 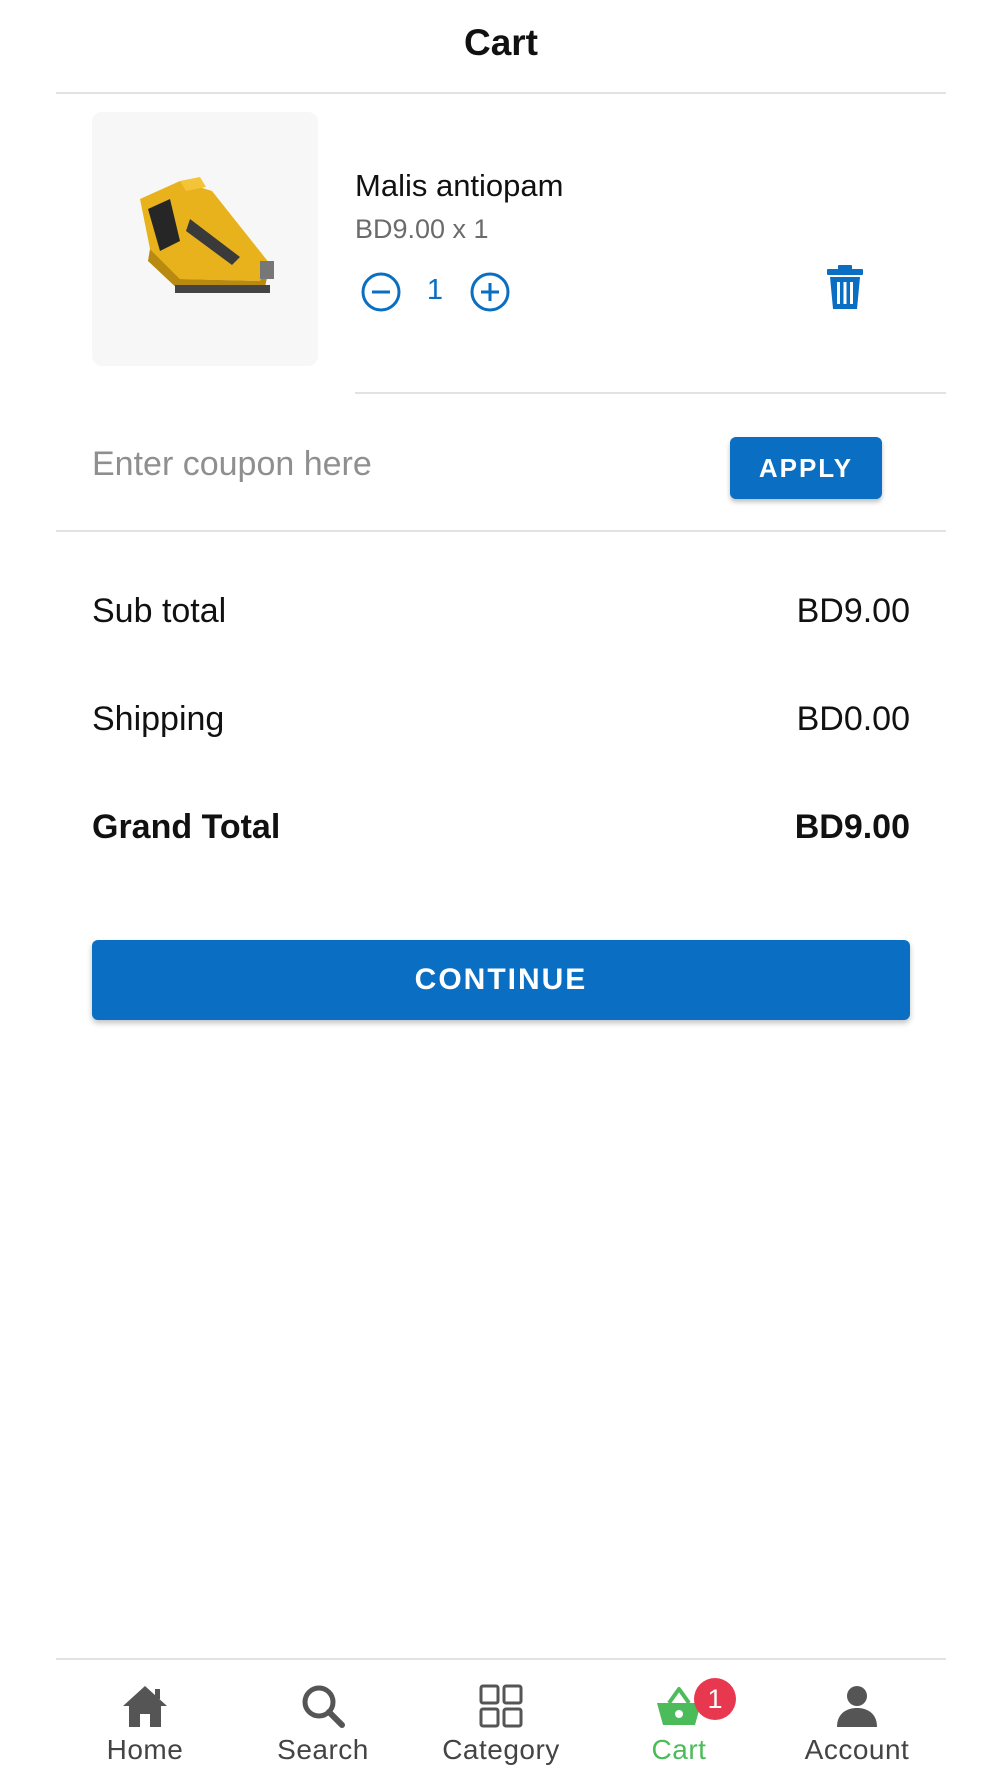 I want to click on coupon-input, so click(x=392, y=464).